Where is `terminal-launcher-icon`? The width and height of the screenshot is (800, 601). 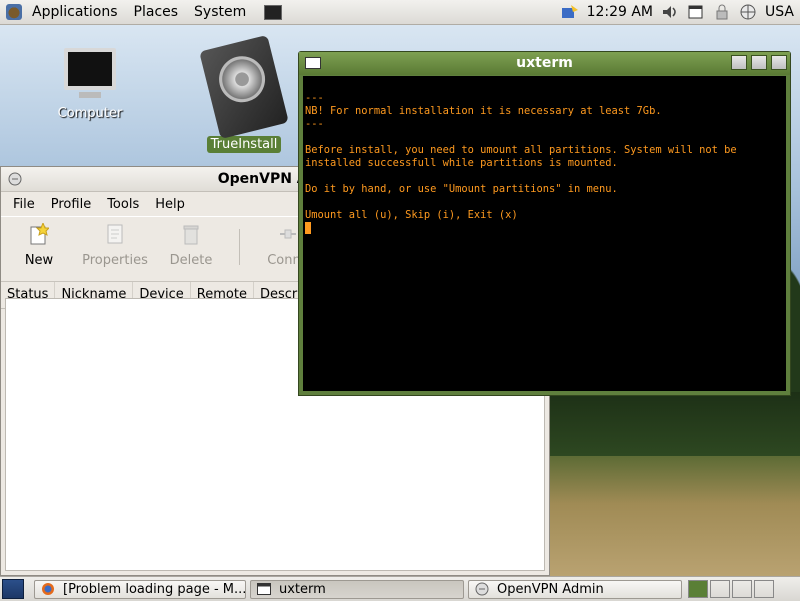
terminal-launcher-icon is located at coordinates (273, 12).